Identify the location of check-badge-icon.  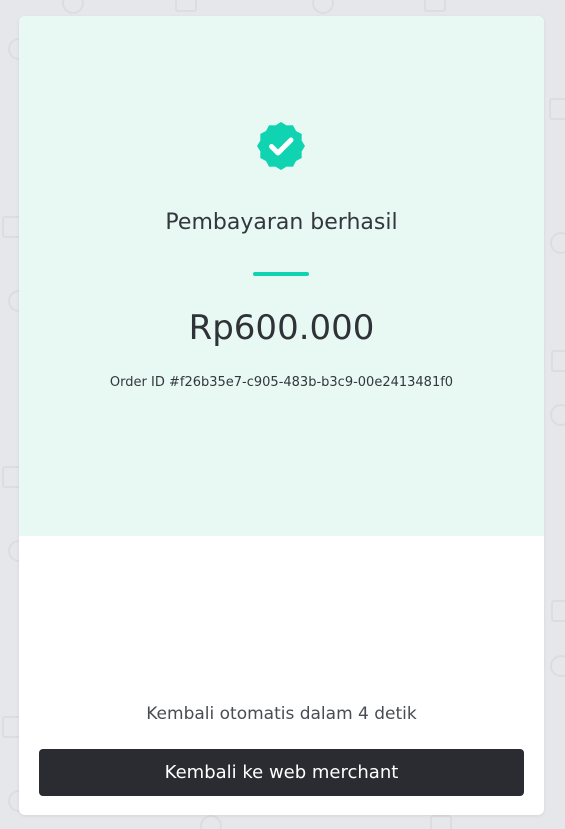
(281, 146).